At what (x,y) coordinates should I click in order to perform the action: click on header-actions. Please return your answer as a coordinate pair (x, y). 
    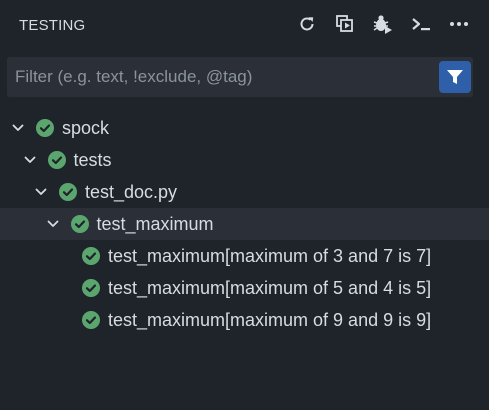
    Looking at the image, I should click on (383, 24).